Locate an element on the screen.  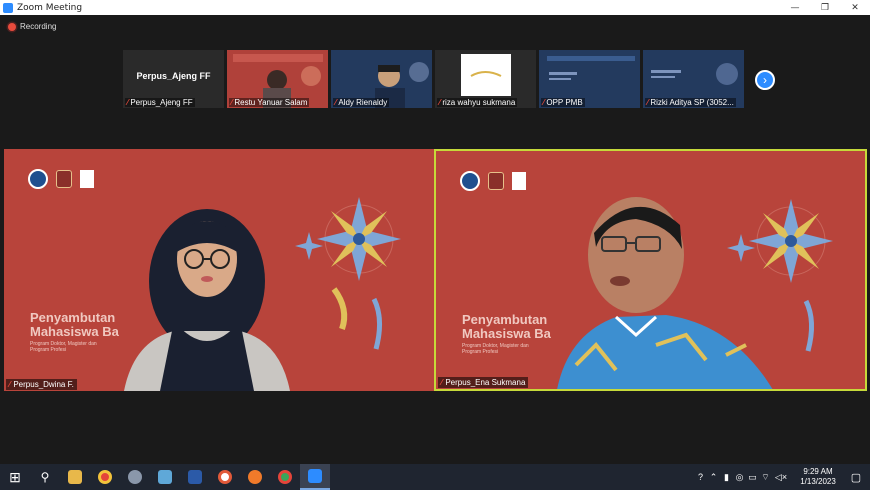
participant-name-label: ⁄ riza wahyu sukmana is located at coordinates (477, 102).